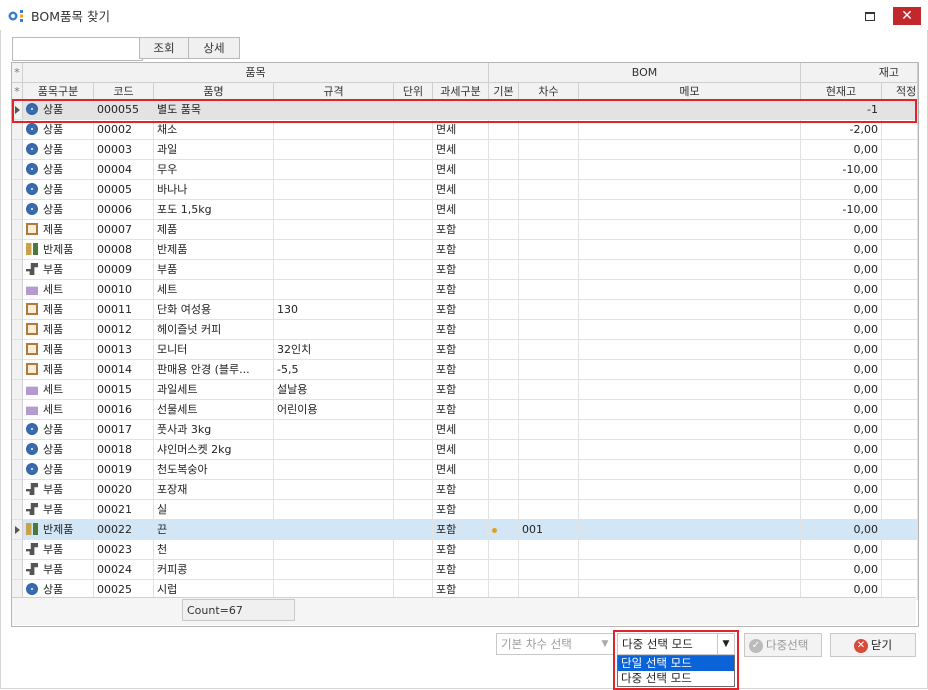  What do you see at coordinates (465, 550) in the screenshot?
I see `table-row: 부품 00023 천 포함 0,00` at bounding box center [465, 550].